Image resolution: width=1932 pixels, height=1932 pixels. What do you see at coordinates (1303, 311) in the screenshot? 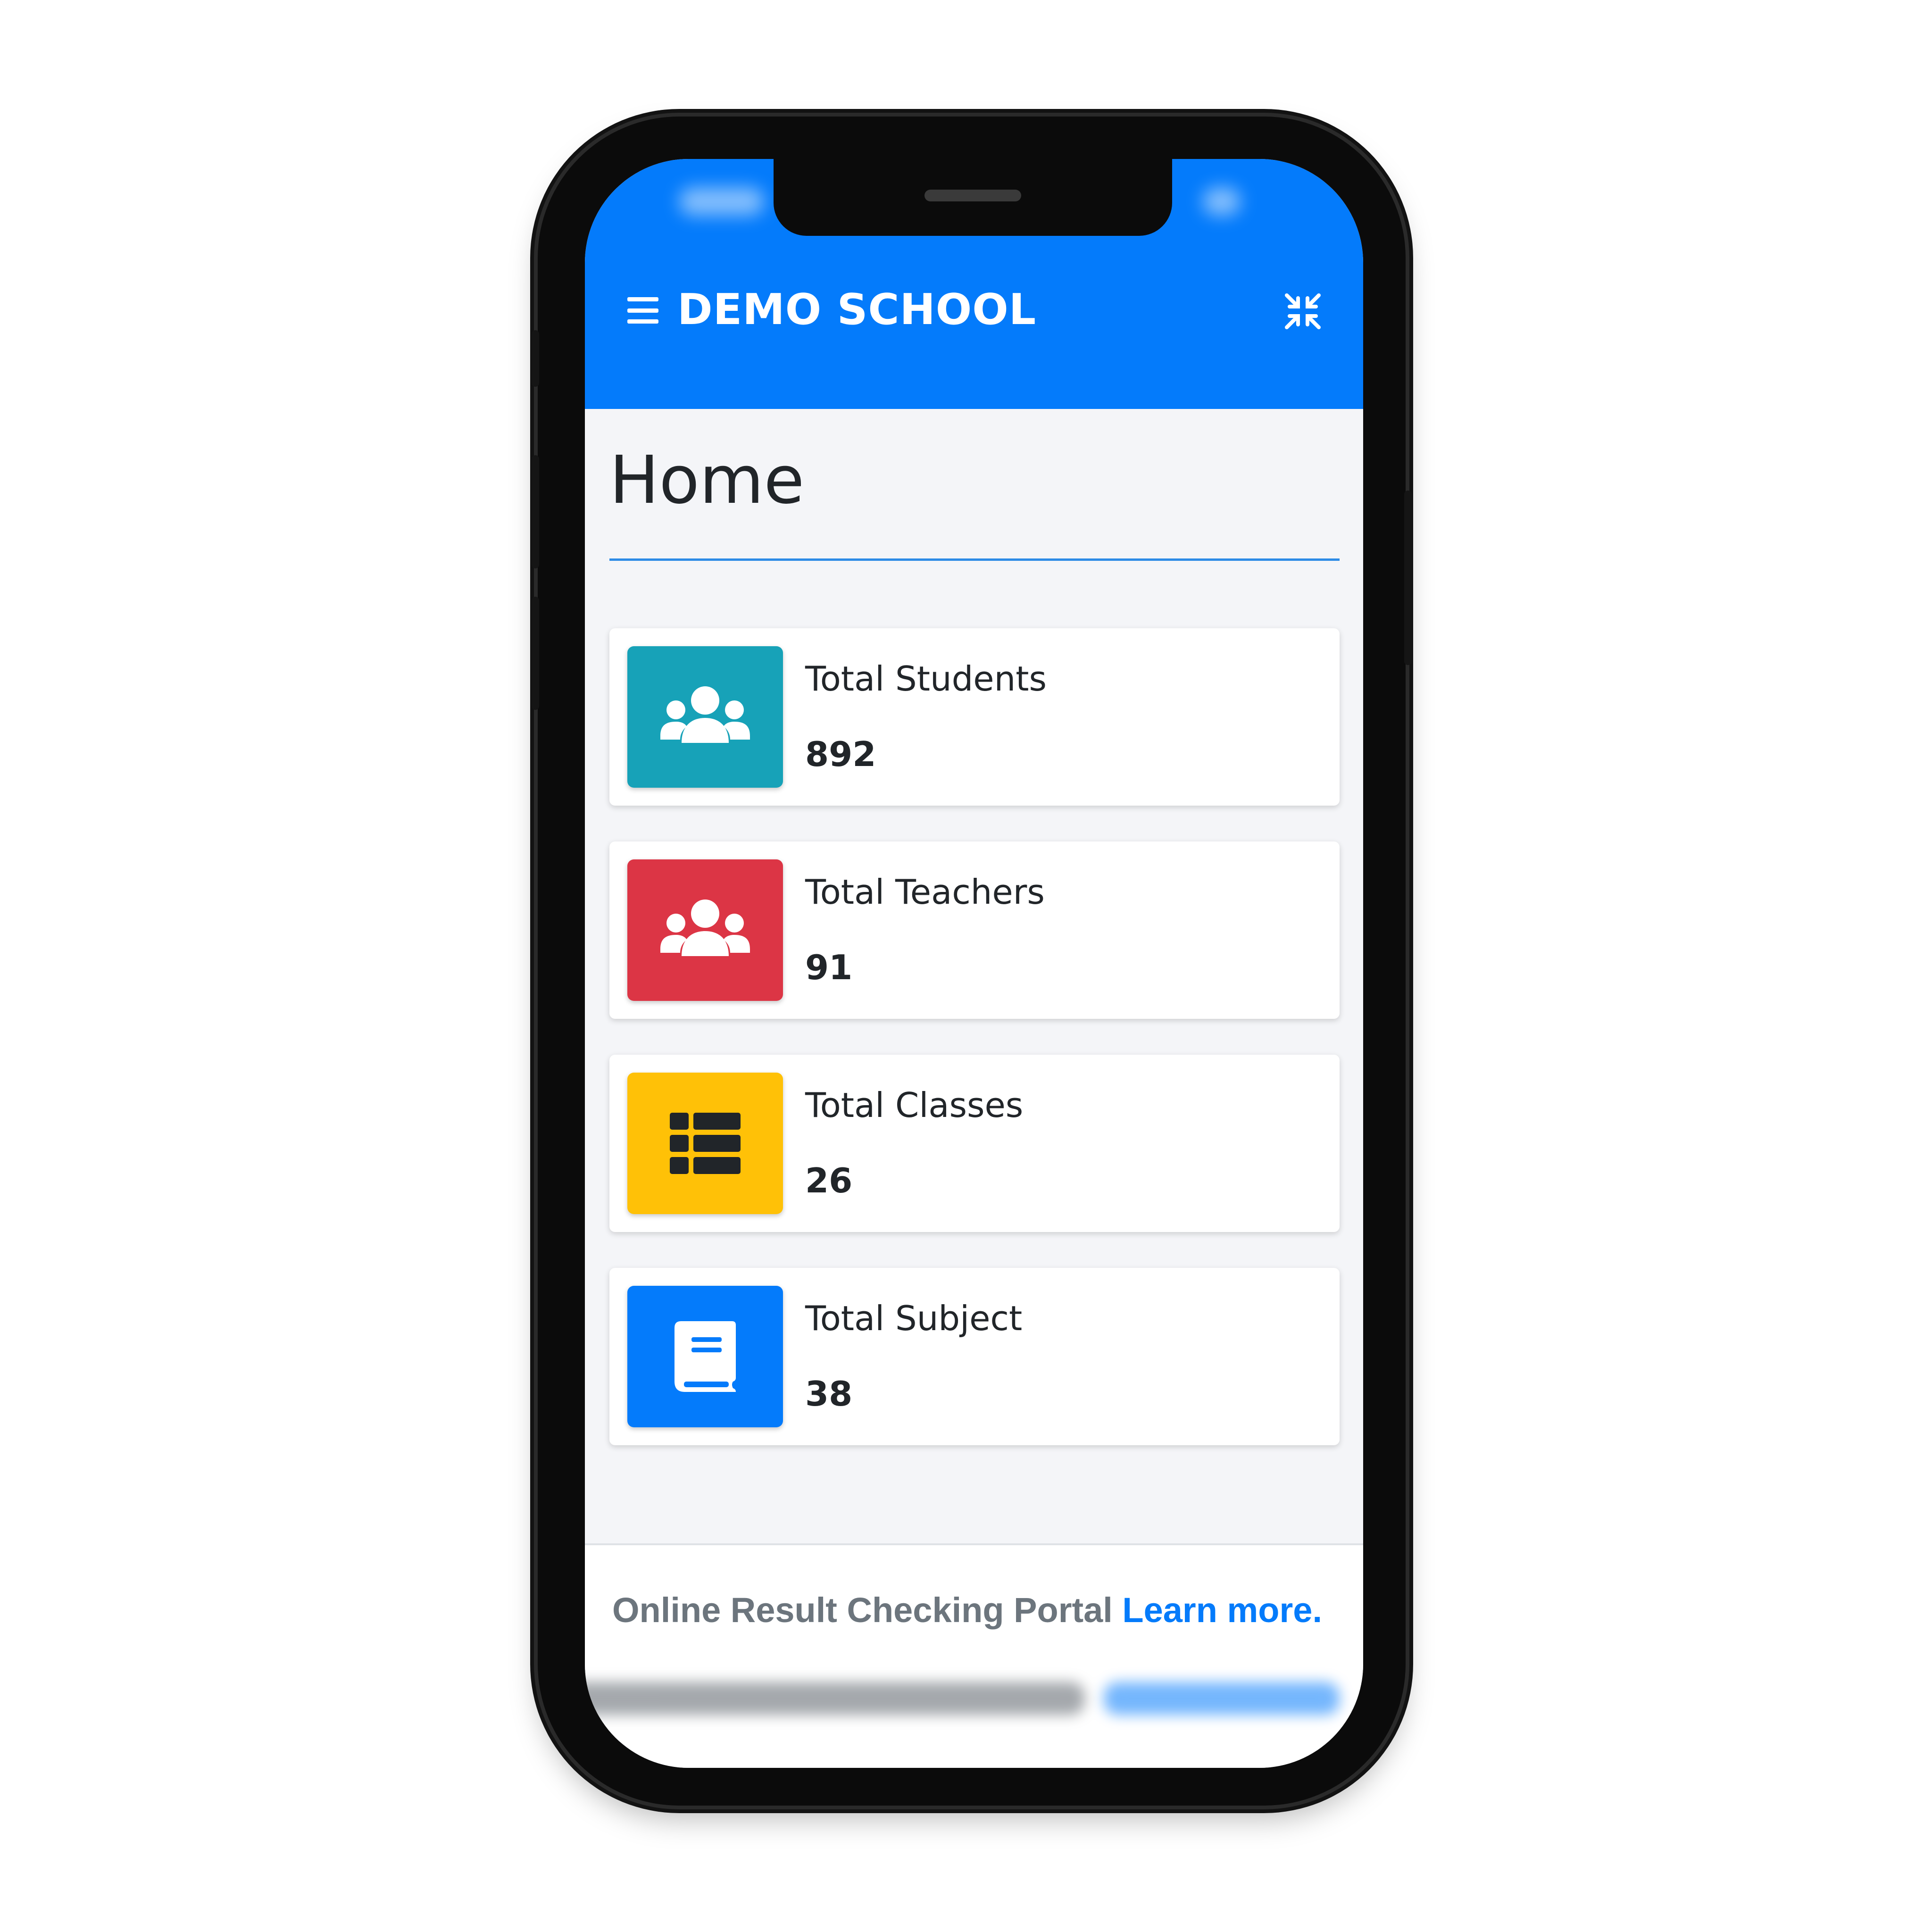
I see `compress-icon` at bounding box center [1303, 311].